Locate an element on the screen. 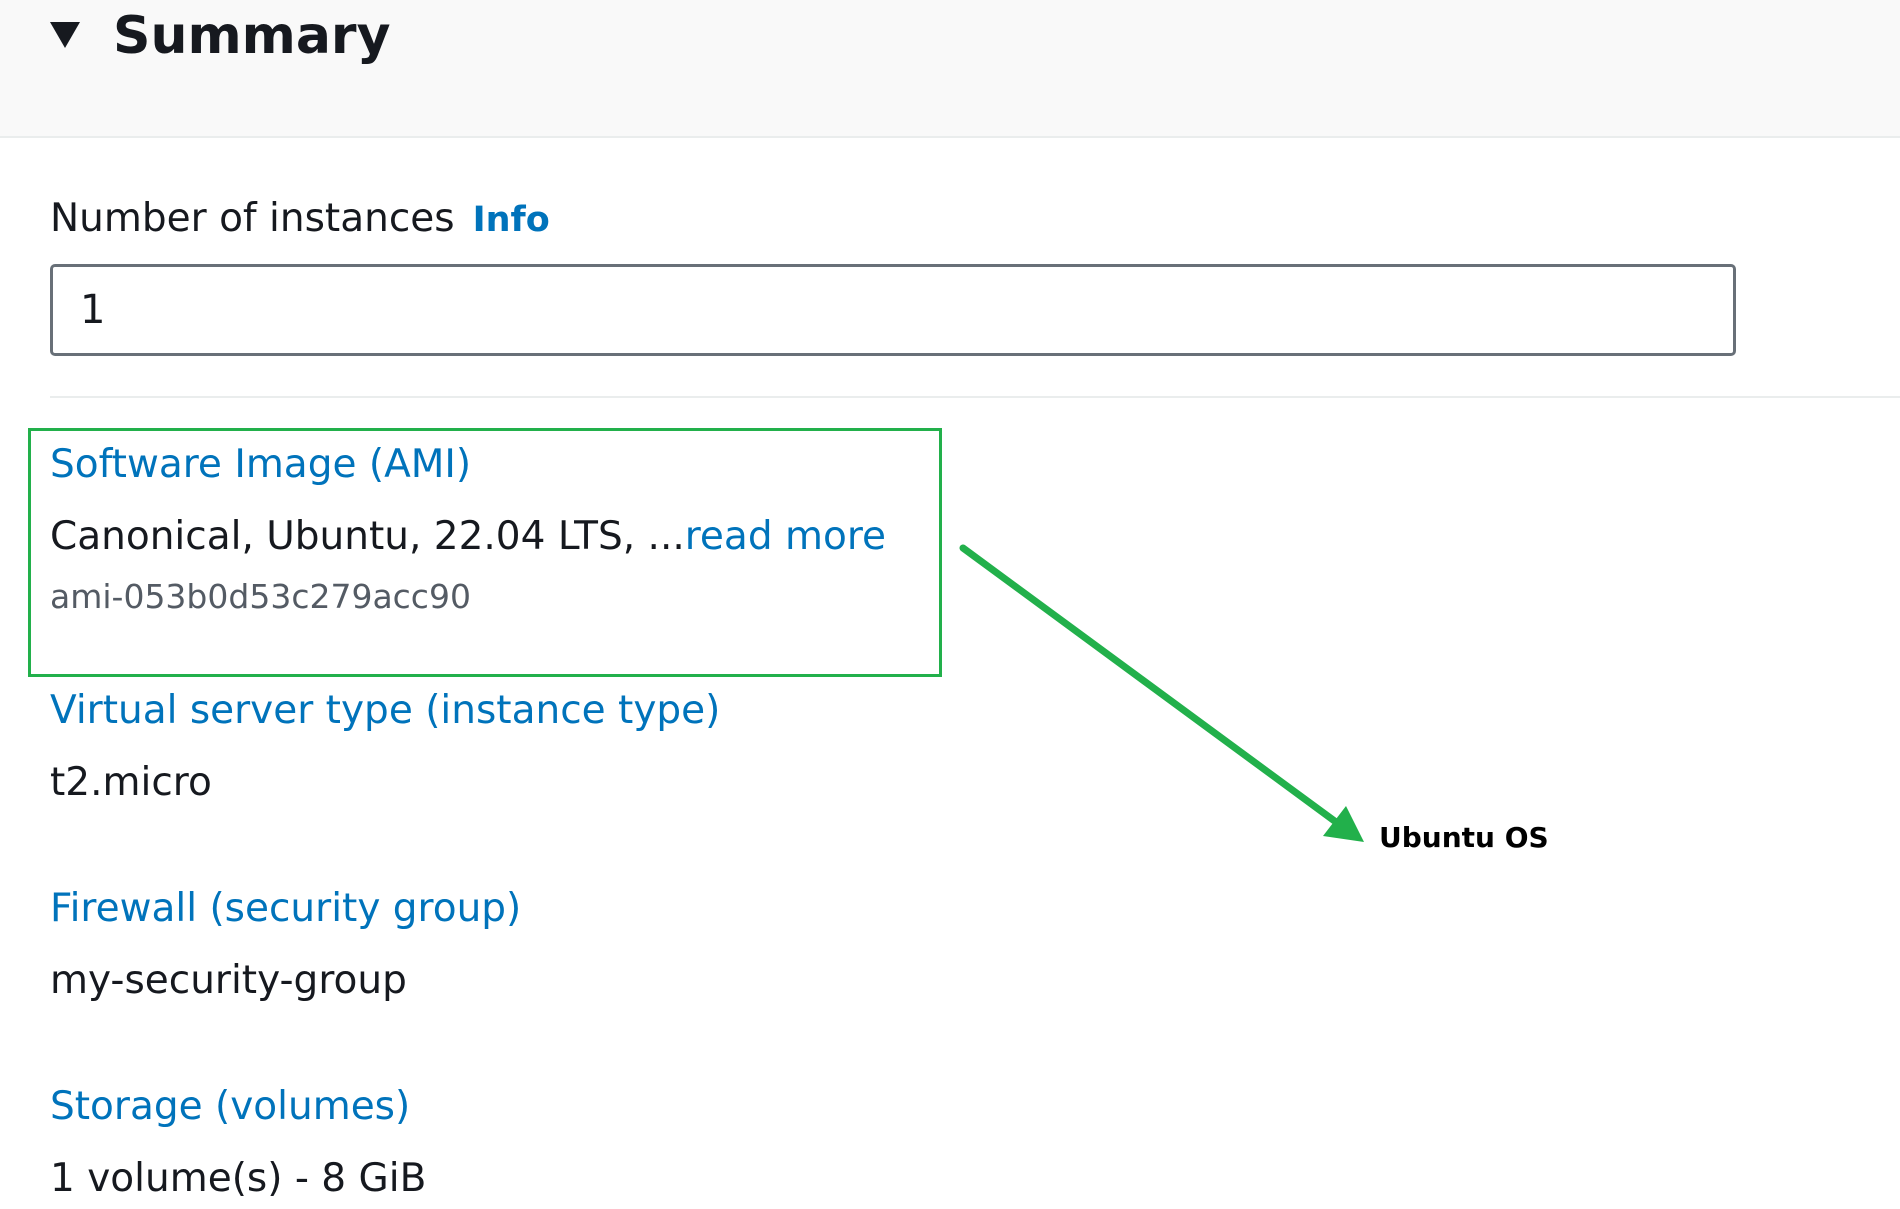 Image resolution: width=1900 pixels, height=1209 pixels. instances-label-row: Number of instances Info is located at coordinates (300, 219).